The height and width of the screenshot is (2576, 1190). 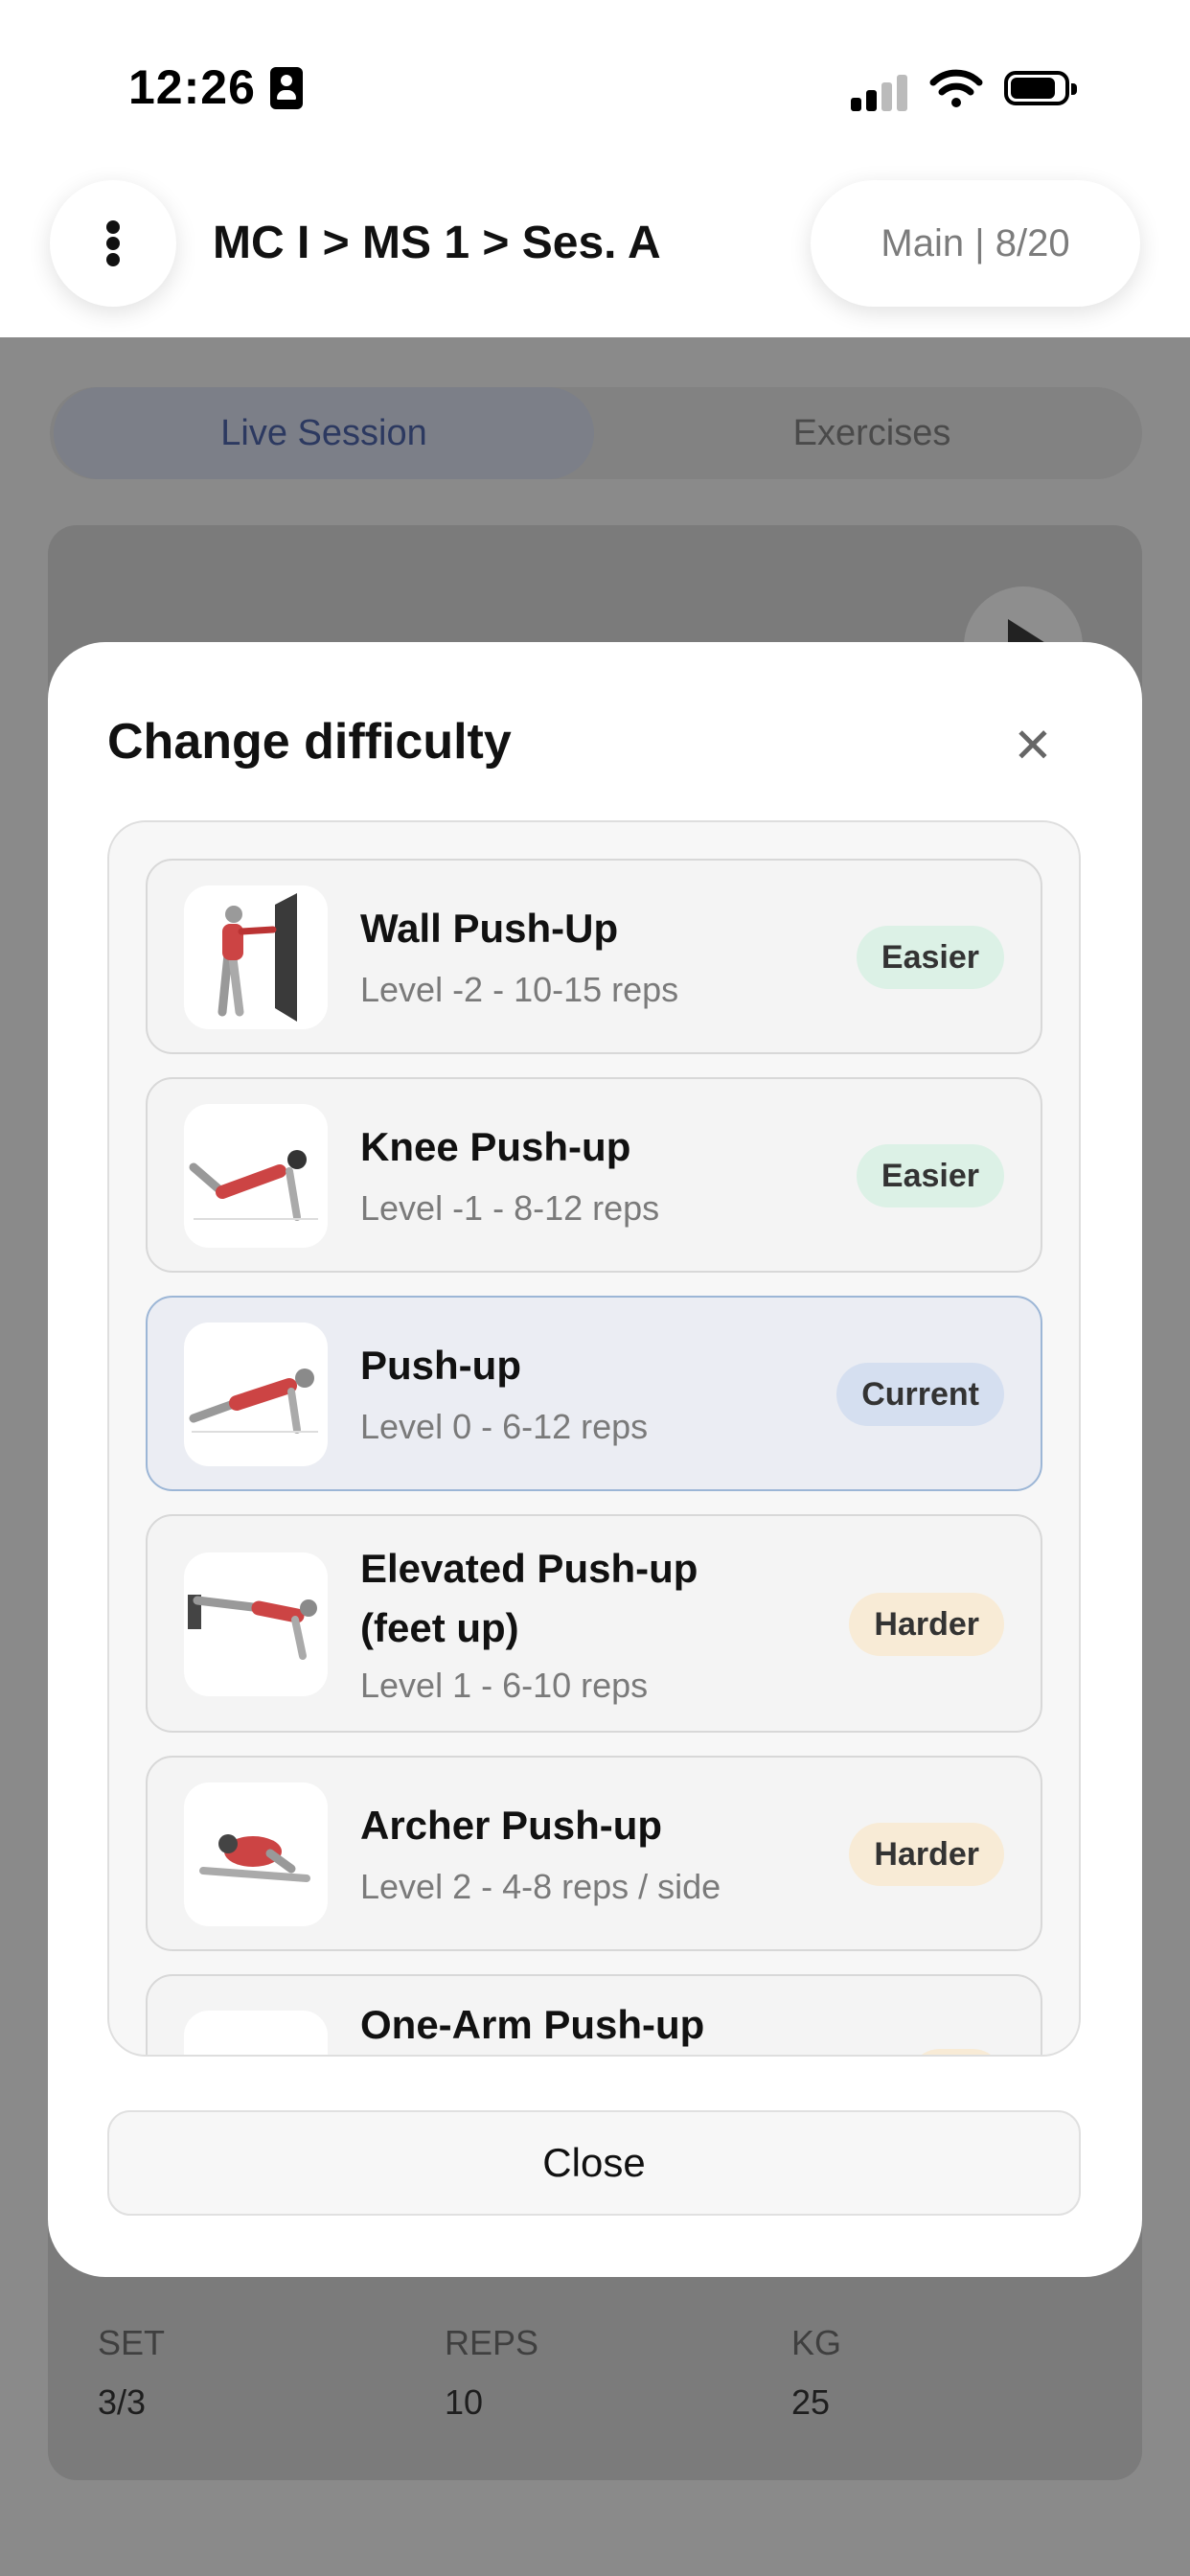 I want to click on contact-card-icon, so click(x=287, y=88).